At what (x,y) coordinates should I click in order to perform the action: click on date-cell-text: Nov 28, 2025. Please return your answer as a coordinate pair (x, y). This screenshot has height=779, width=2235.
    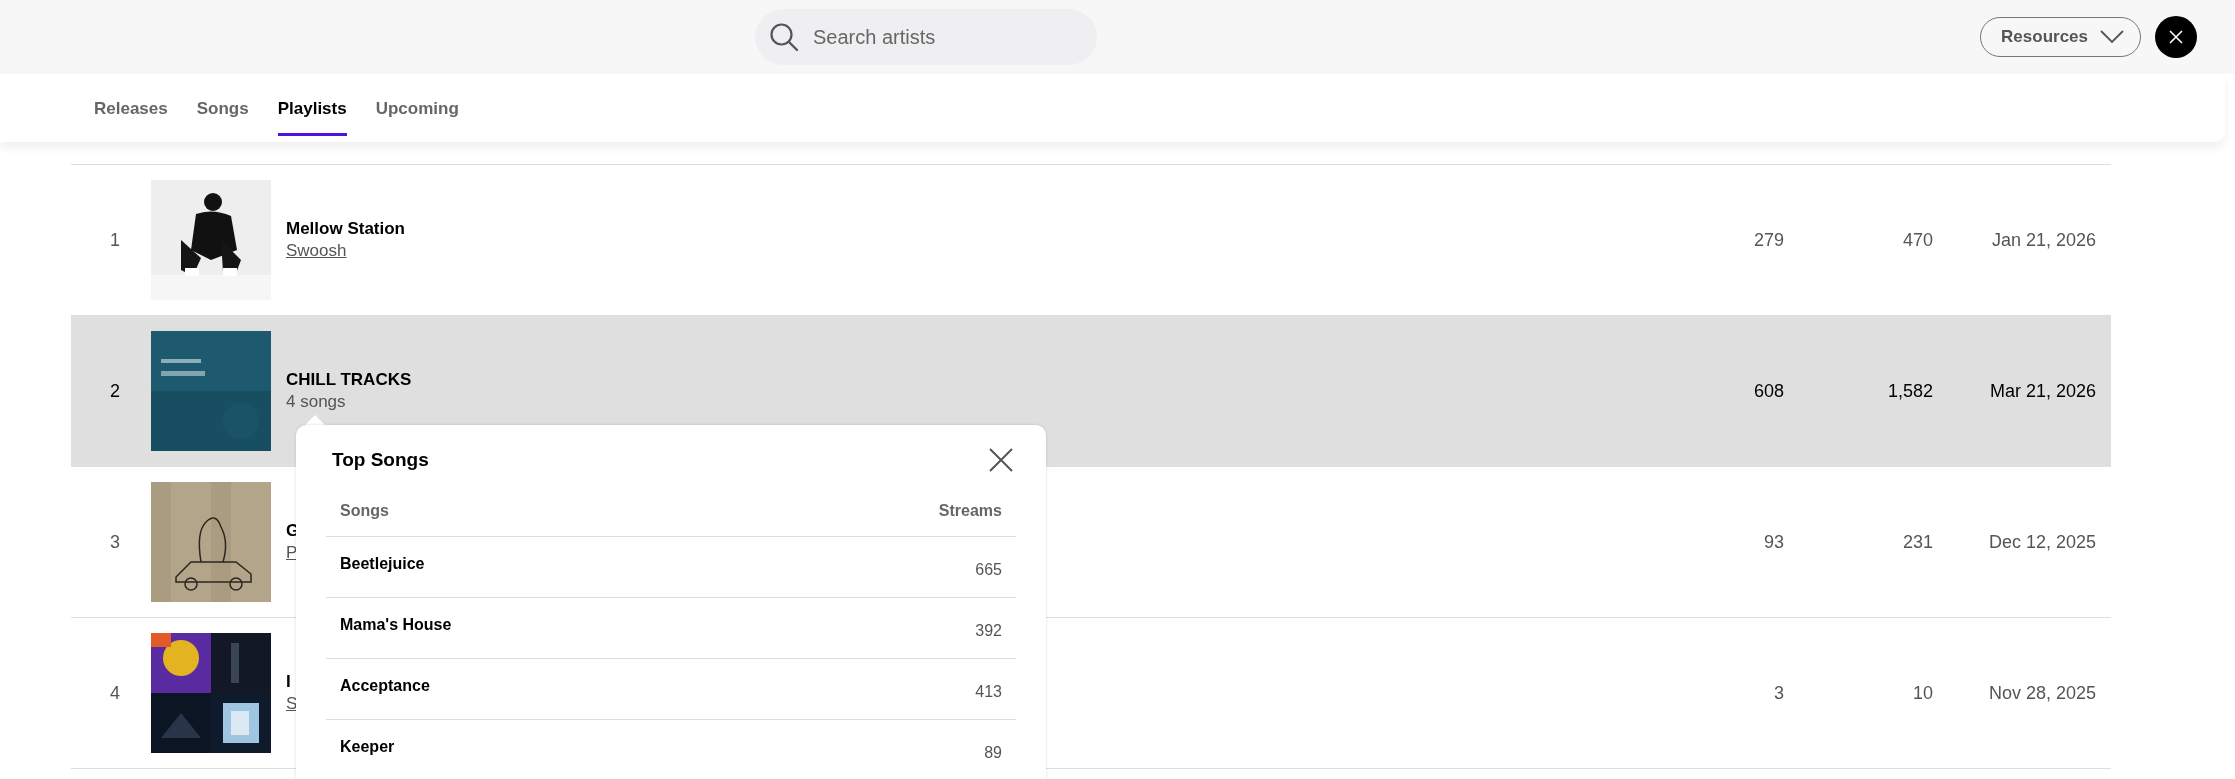
    Looking at the image, I should click on (2042, 693).